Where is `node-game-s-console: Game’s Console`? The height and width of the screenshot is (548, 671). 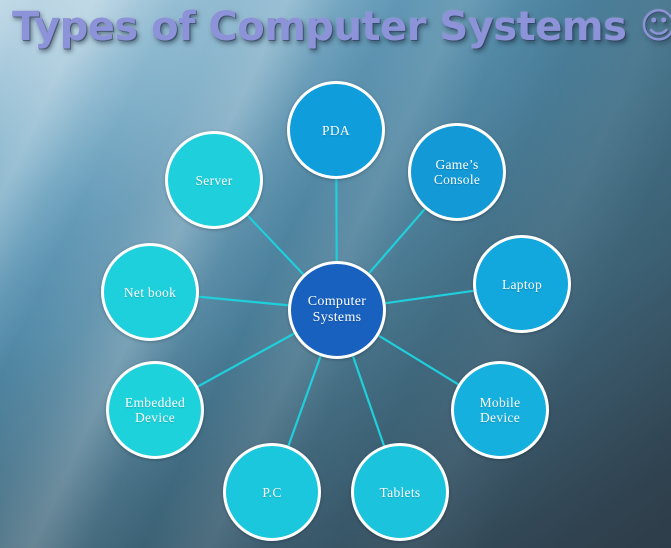 node-game-s-console: Game’s Console is located at coordinates (457, 172).